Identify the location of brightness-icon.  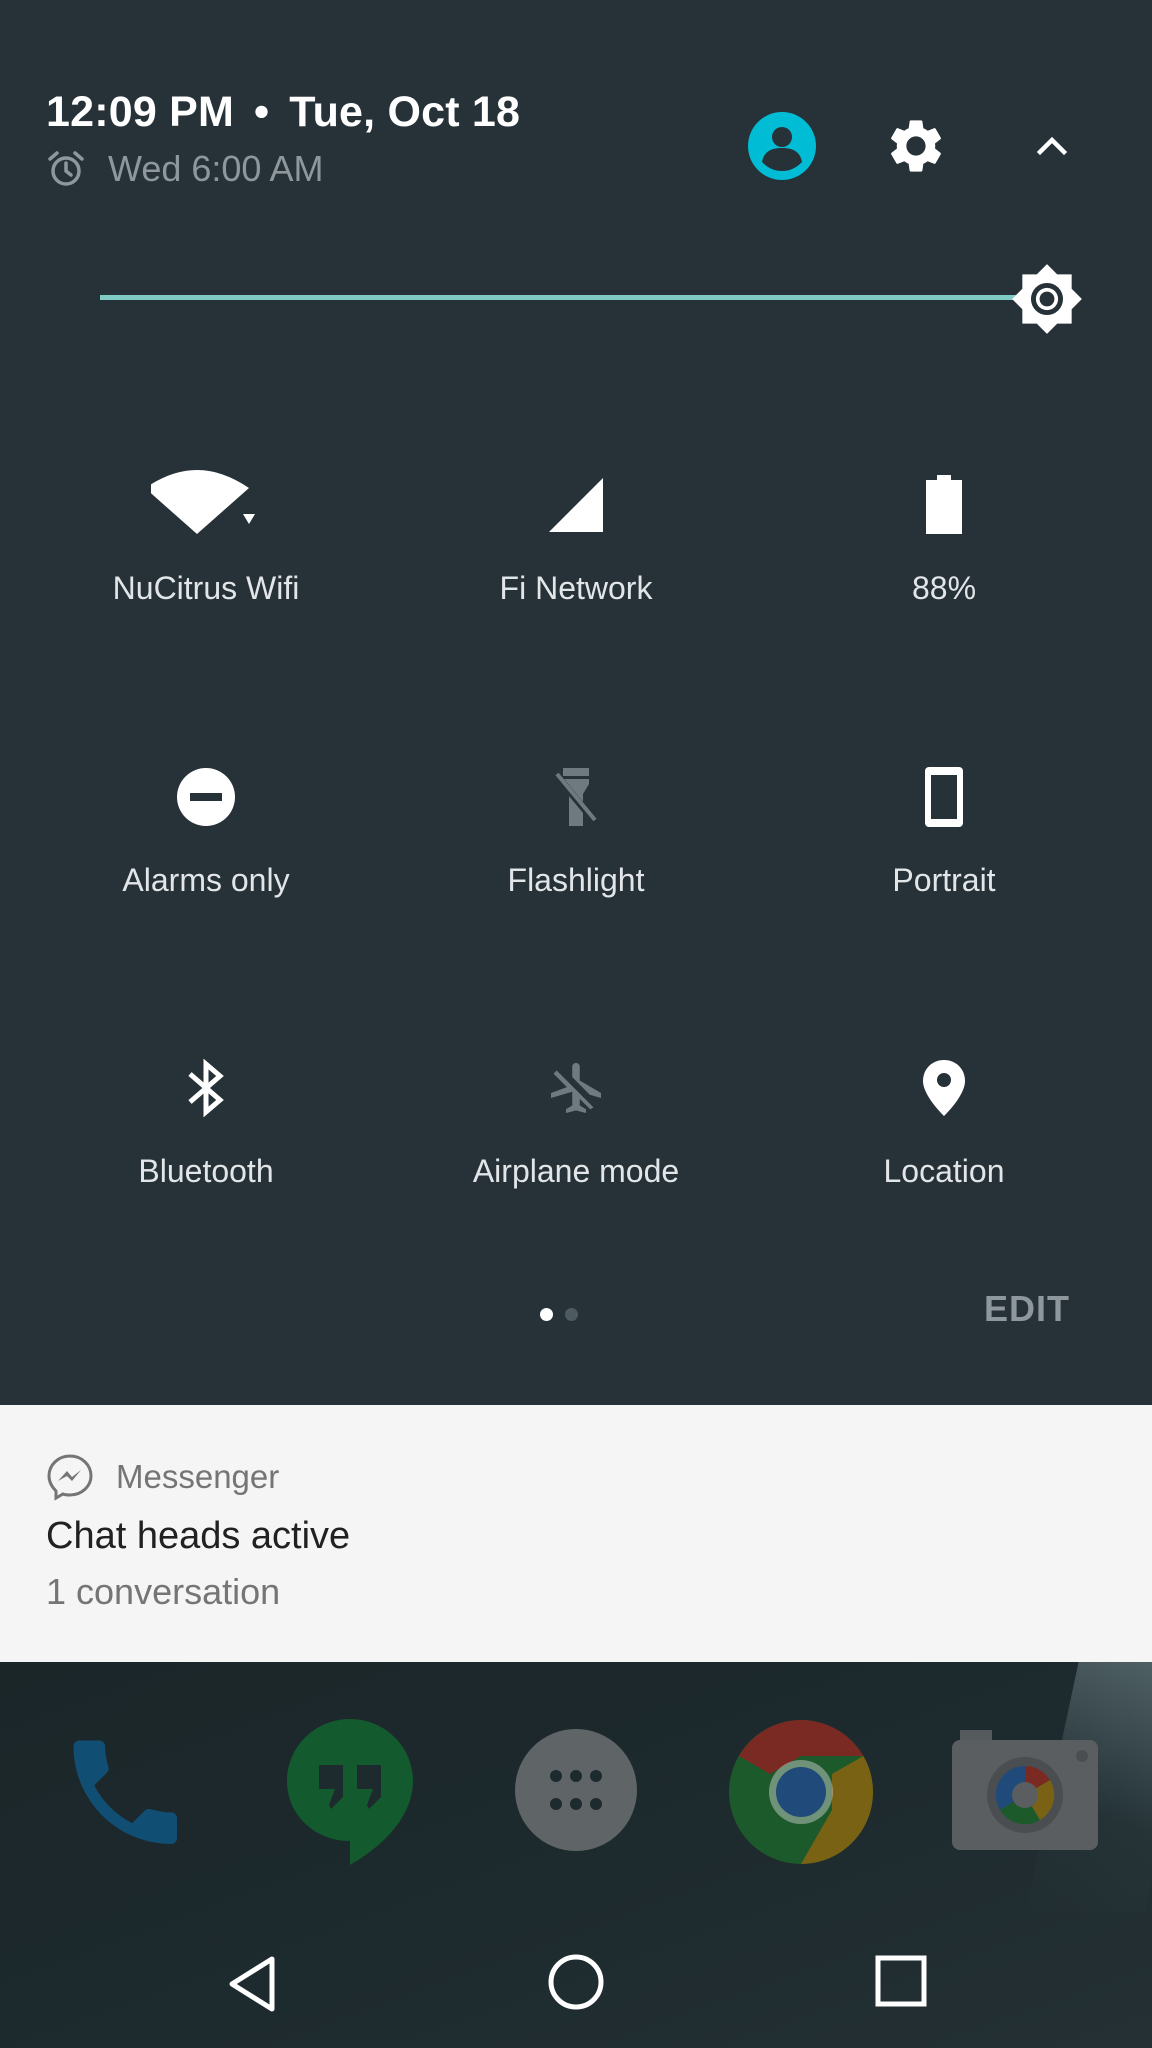
(1047, 299).